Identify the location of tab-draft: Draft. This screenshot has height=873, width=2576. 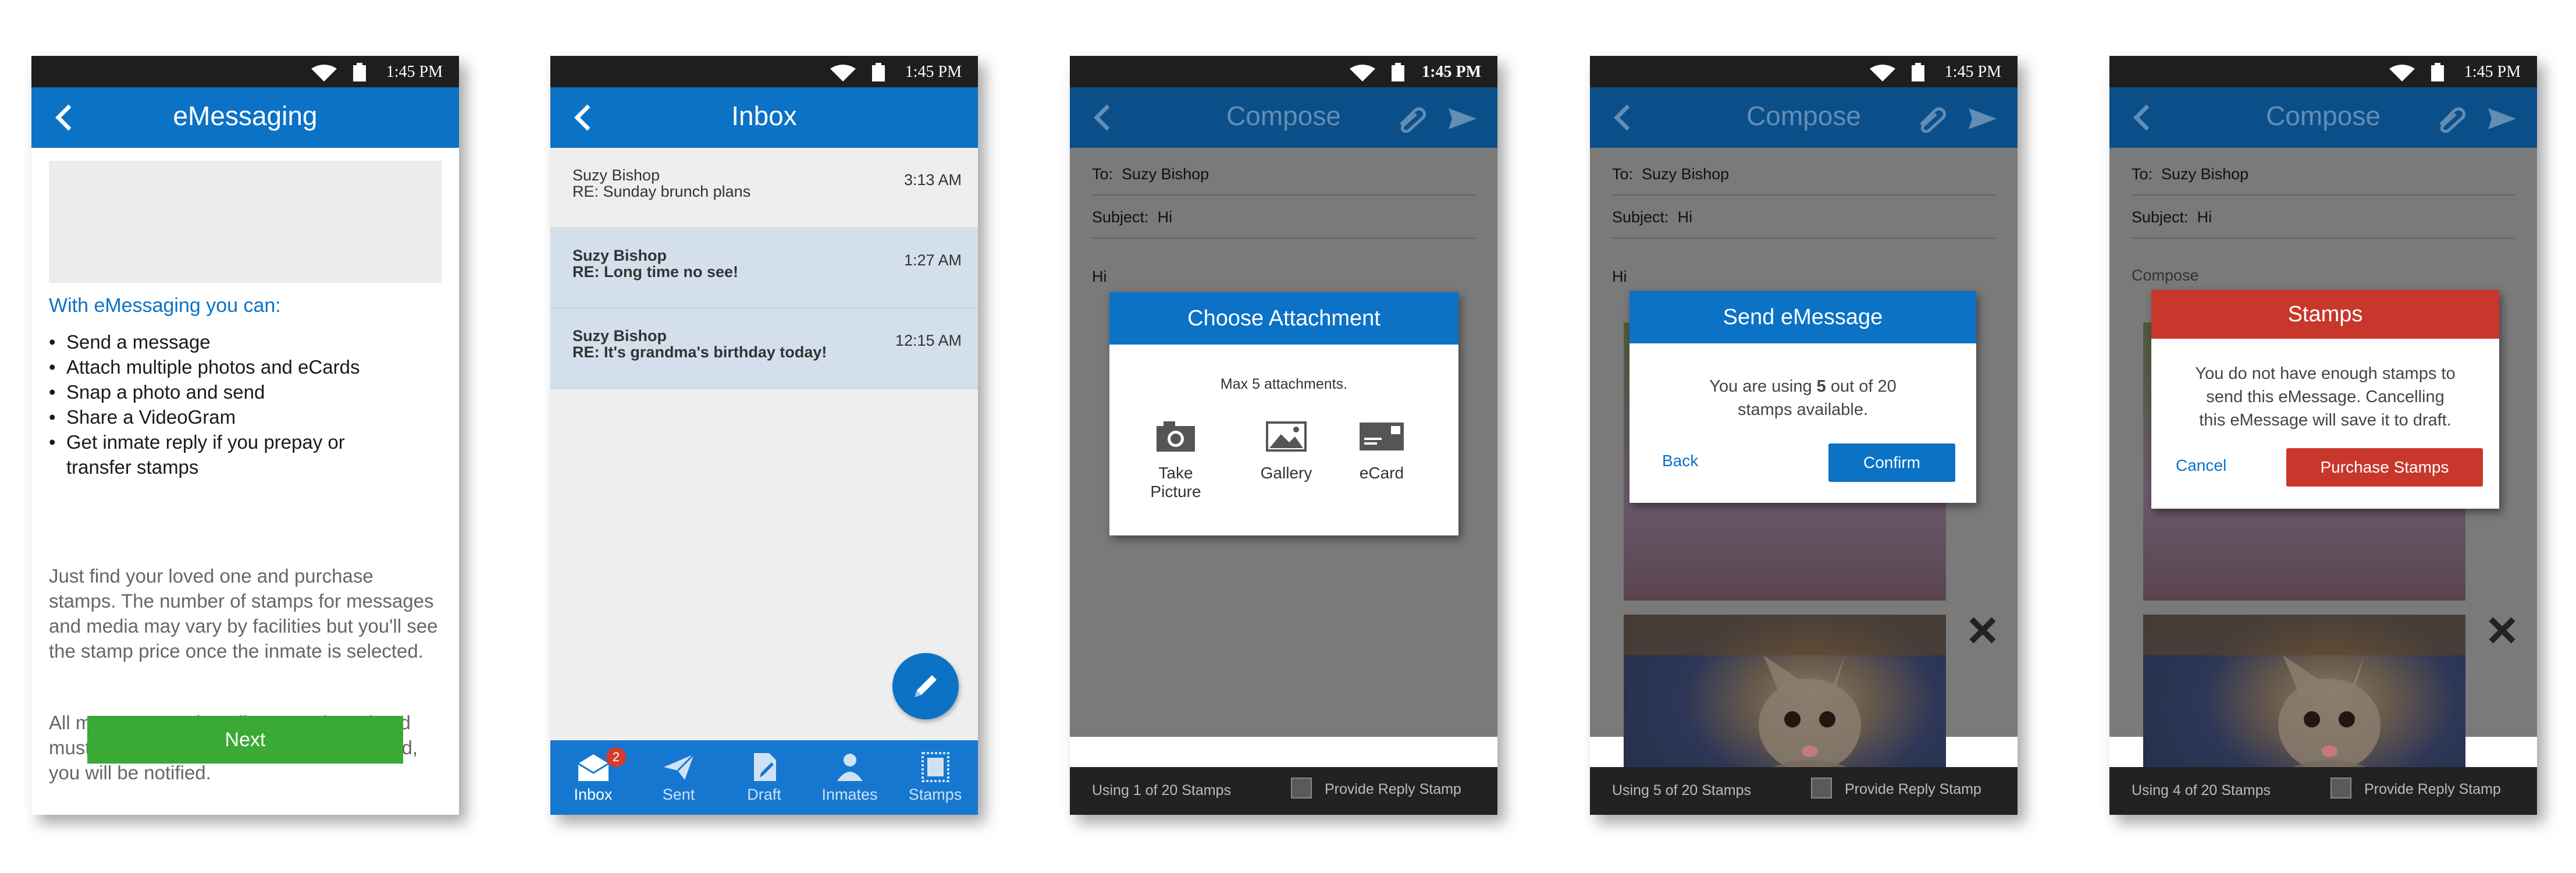
(764, 777).